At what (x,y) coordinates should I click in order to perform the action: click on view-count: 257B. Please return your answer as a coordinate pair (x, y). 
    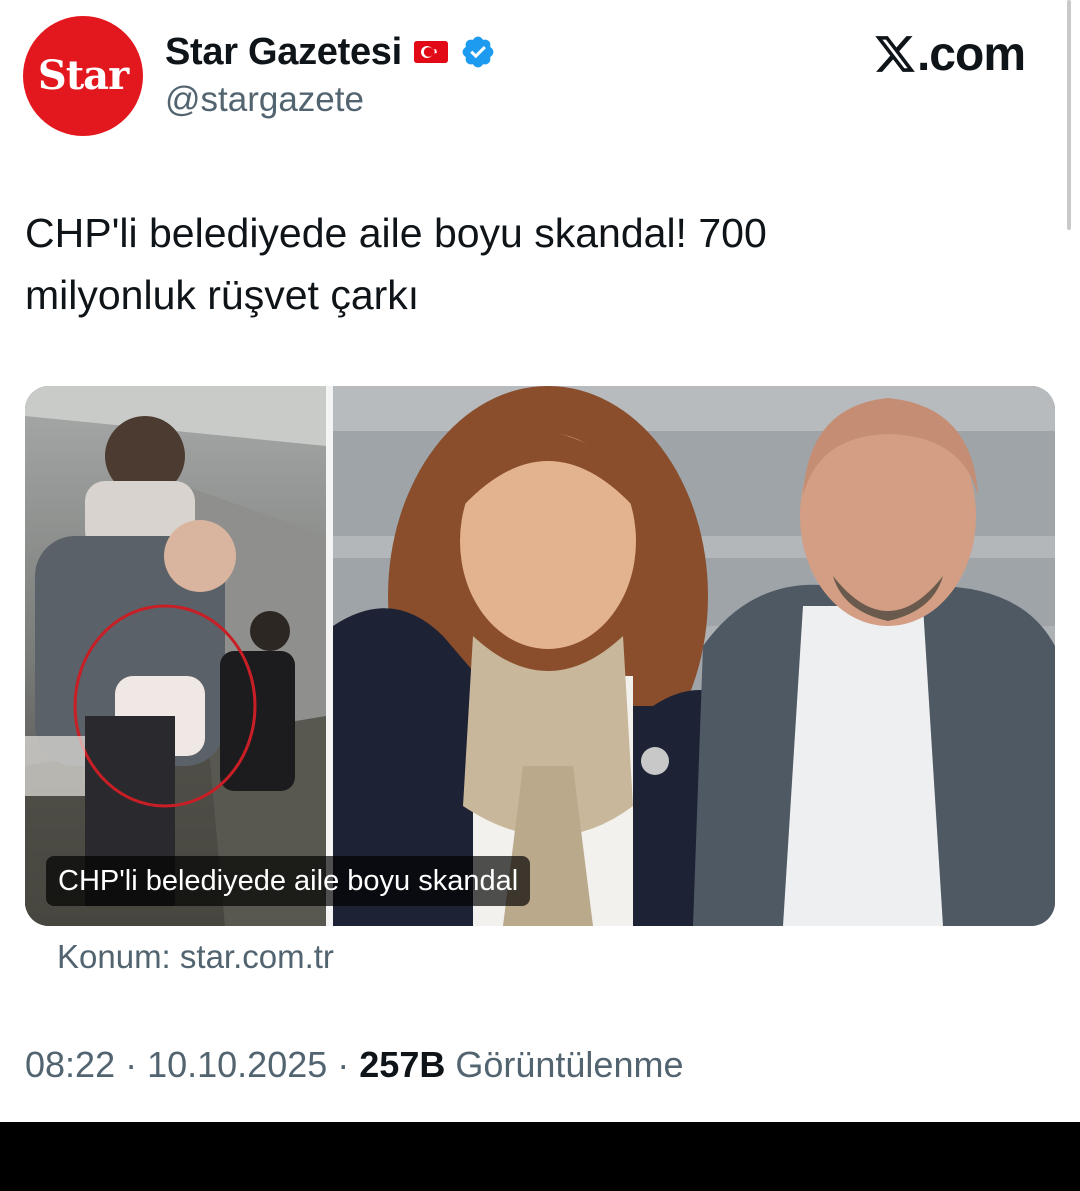
    Looking at the image, I should click on (402, 1064).